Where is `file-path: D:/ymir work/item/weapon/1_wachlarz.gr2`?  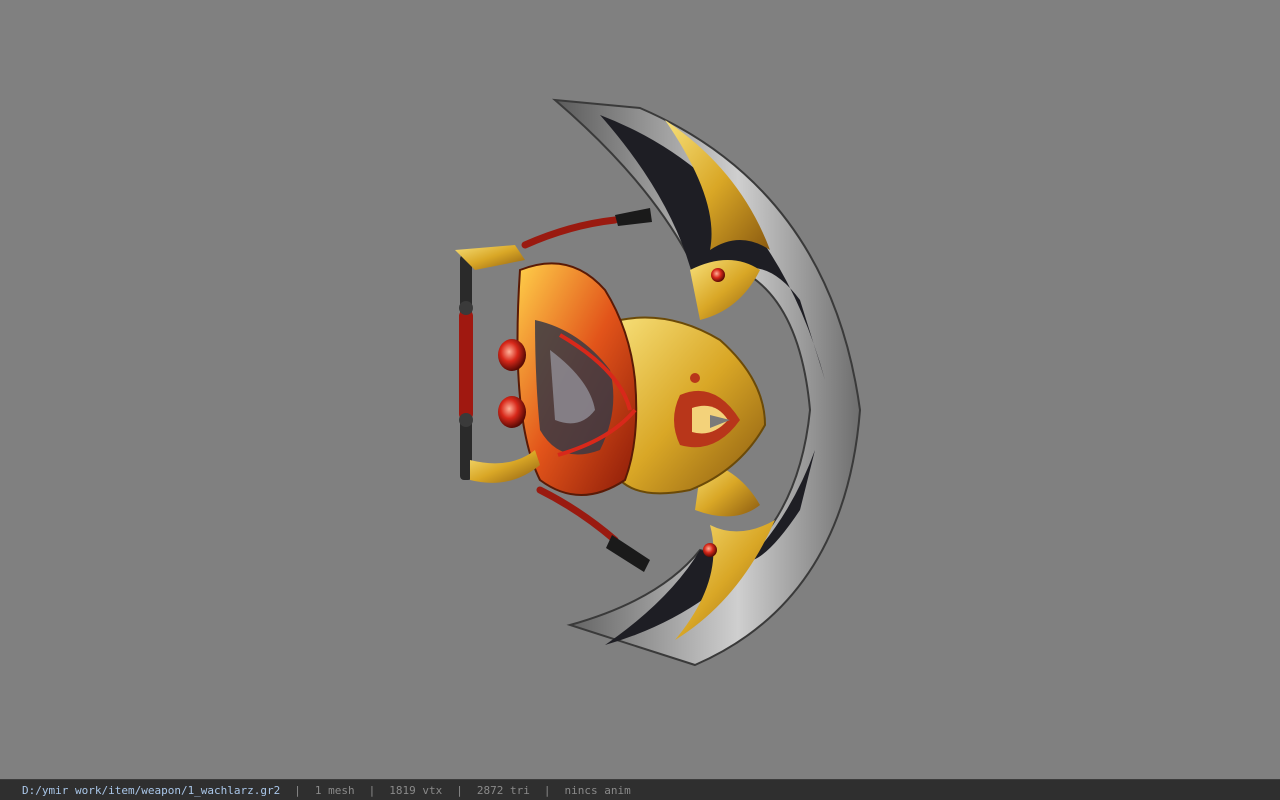
file-path: D:/ymir work/item/weapon/1_wachlarz.gr2 is located at coordinates (151, 790).